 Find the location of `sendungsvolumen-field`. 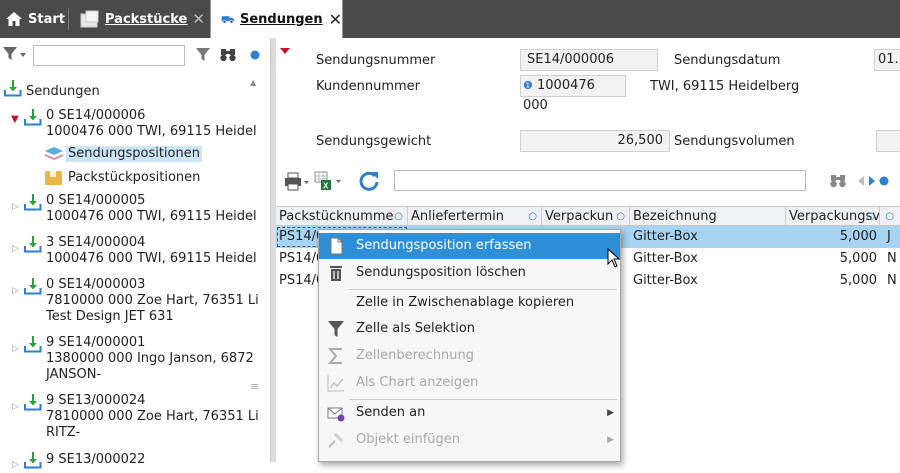

sendungsvolumen-field is located at coordinates (888, 141).